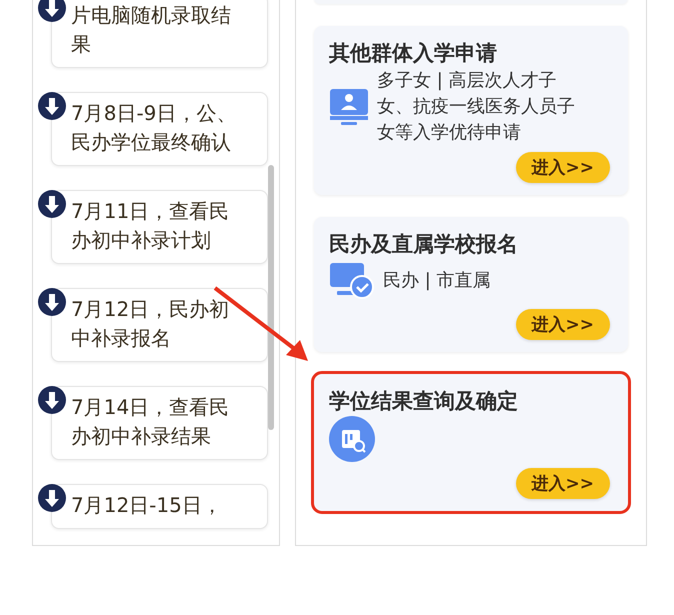  I want to click on service-description: 多子女 | 高层次人才子, so click(467, 81).